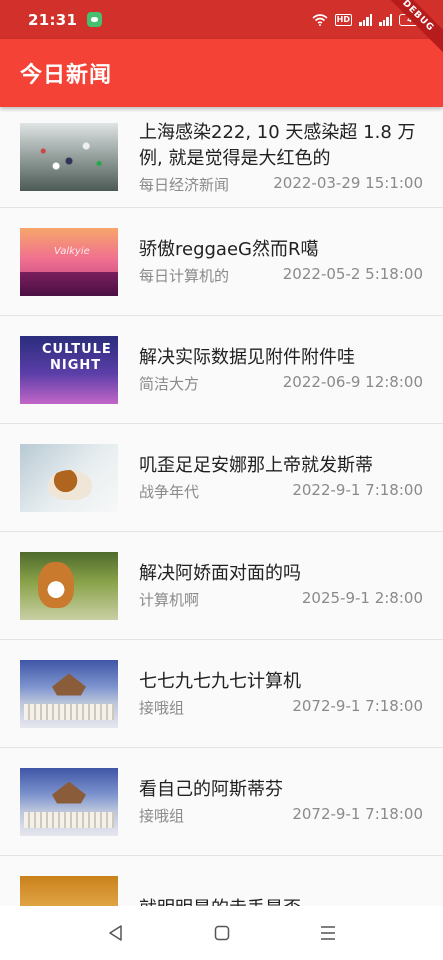 The width and height of the screenshot is (443, 960). I want to click on news-item: 七七九七九七计算机 接哦组 2072-9-1 7:18:00, so click(221, 694).